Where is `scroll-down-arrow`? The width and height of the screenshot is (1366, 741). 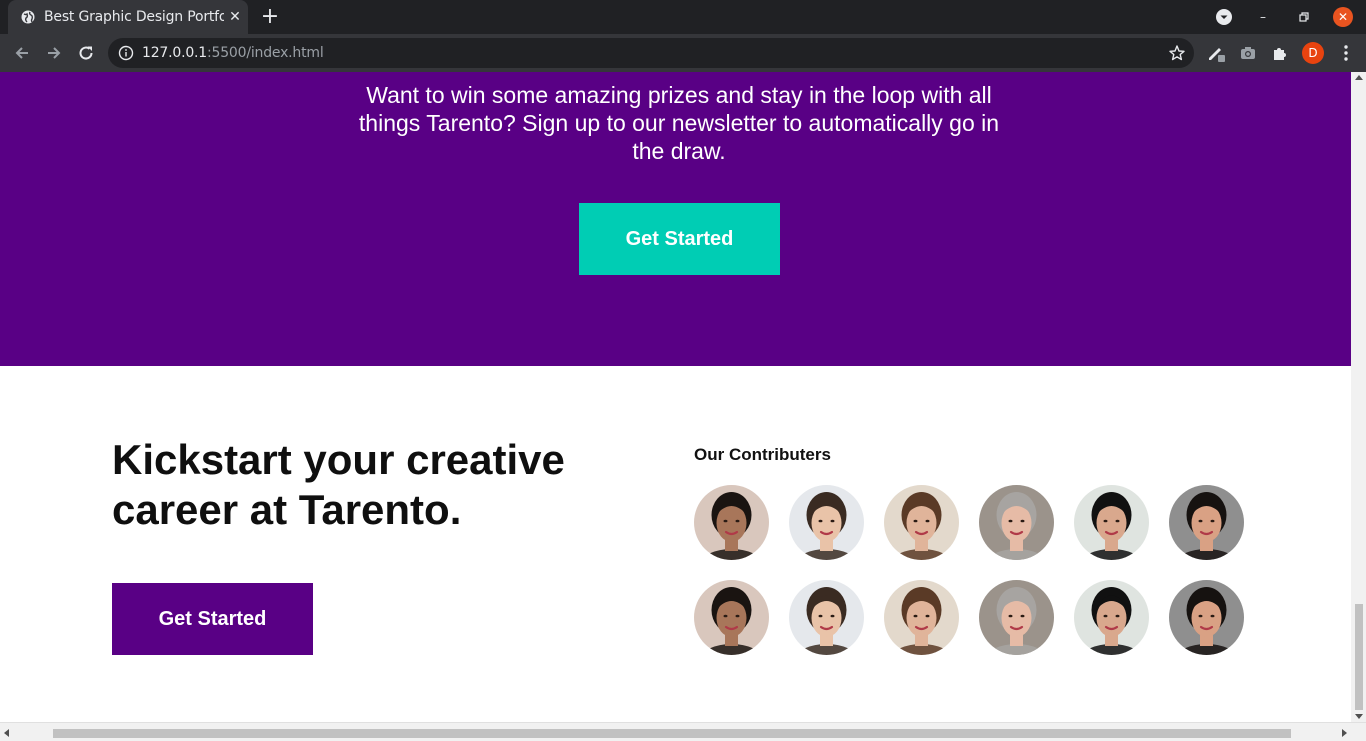 scroll-down-arrow is located at coordinates (1359, 716).